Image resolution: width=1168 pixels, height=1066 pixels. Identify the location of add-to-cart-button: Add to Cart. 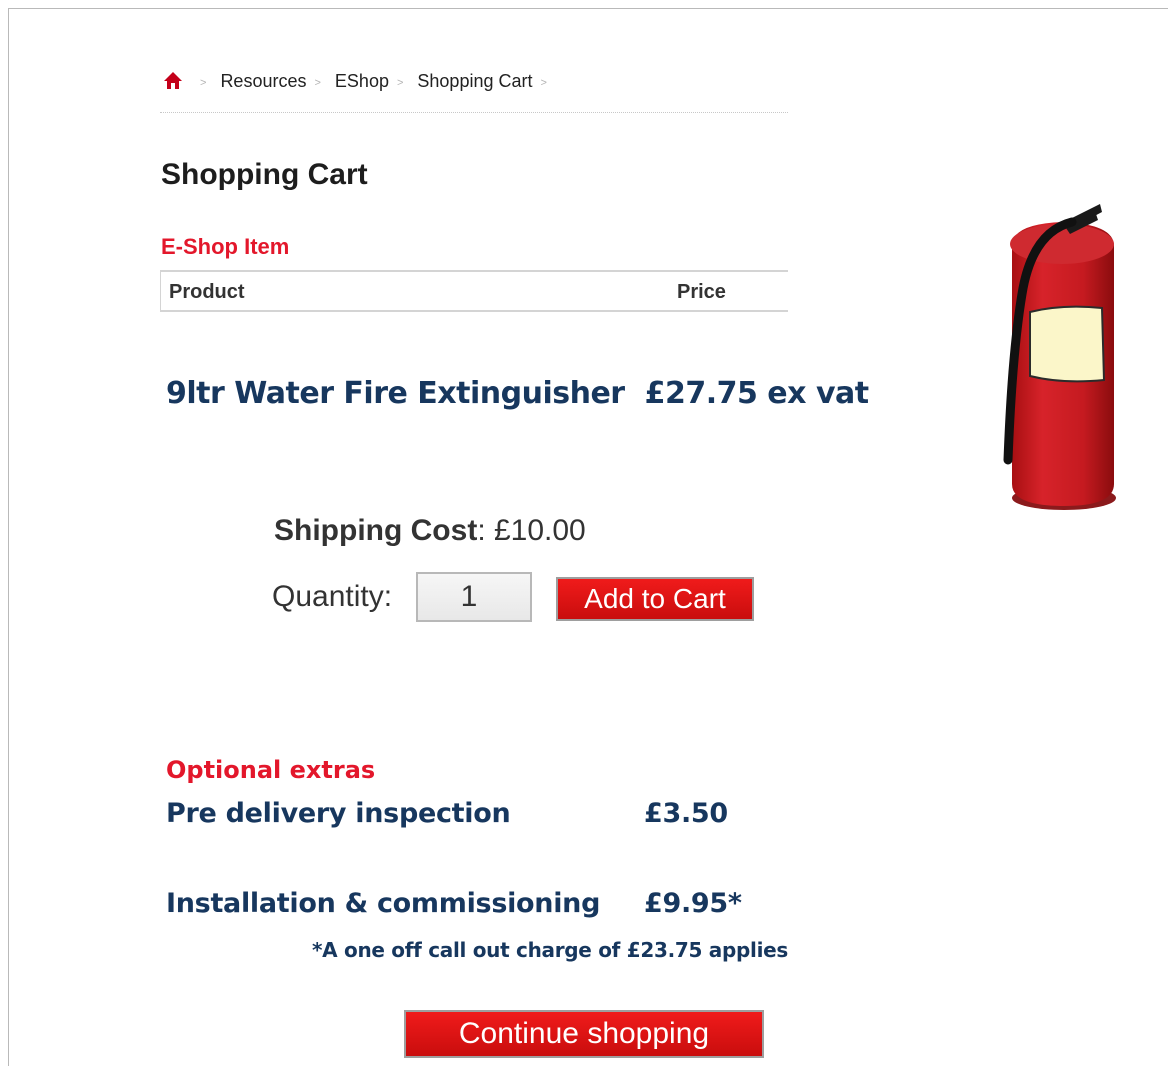
(655, 599).